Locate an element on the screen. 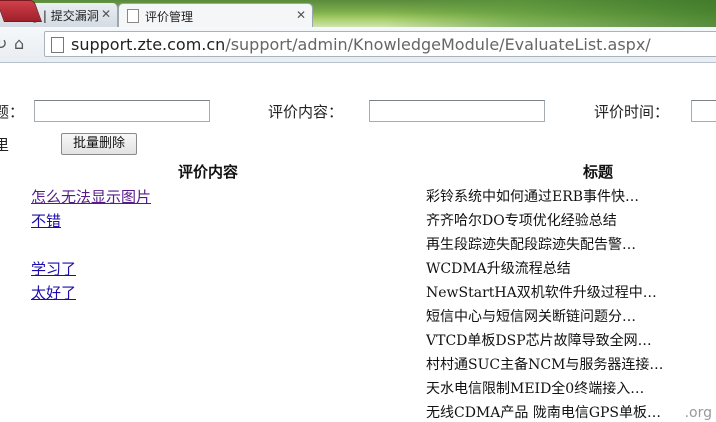 The height and width of the screenshot is (422, 716). batch-delete-button: 批量删除 is located at coordinates (99, 144).